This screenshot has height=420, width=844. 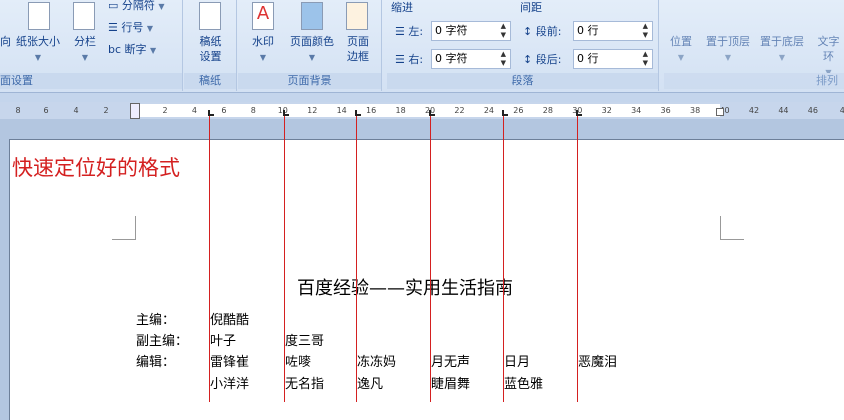 I want to click on label: 段前:, so click(x=548, y=31).